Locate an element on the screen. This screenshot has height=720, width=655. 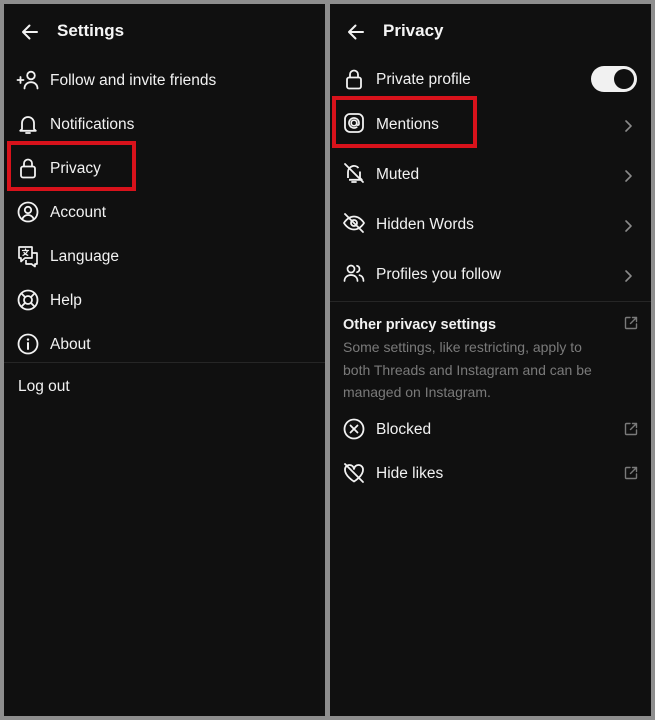
eye-off-icon is located at coordinates (354, 223).